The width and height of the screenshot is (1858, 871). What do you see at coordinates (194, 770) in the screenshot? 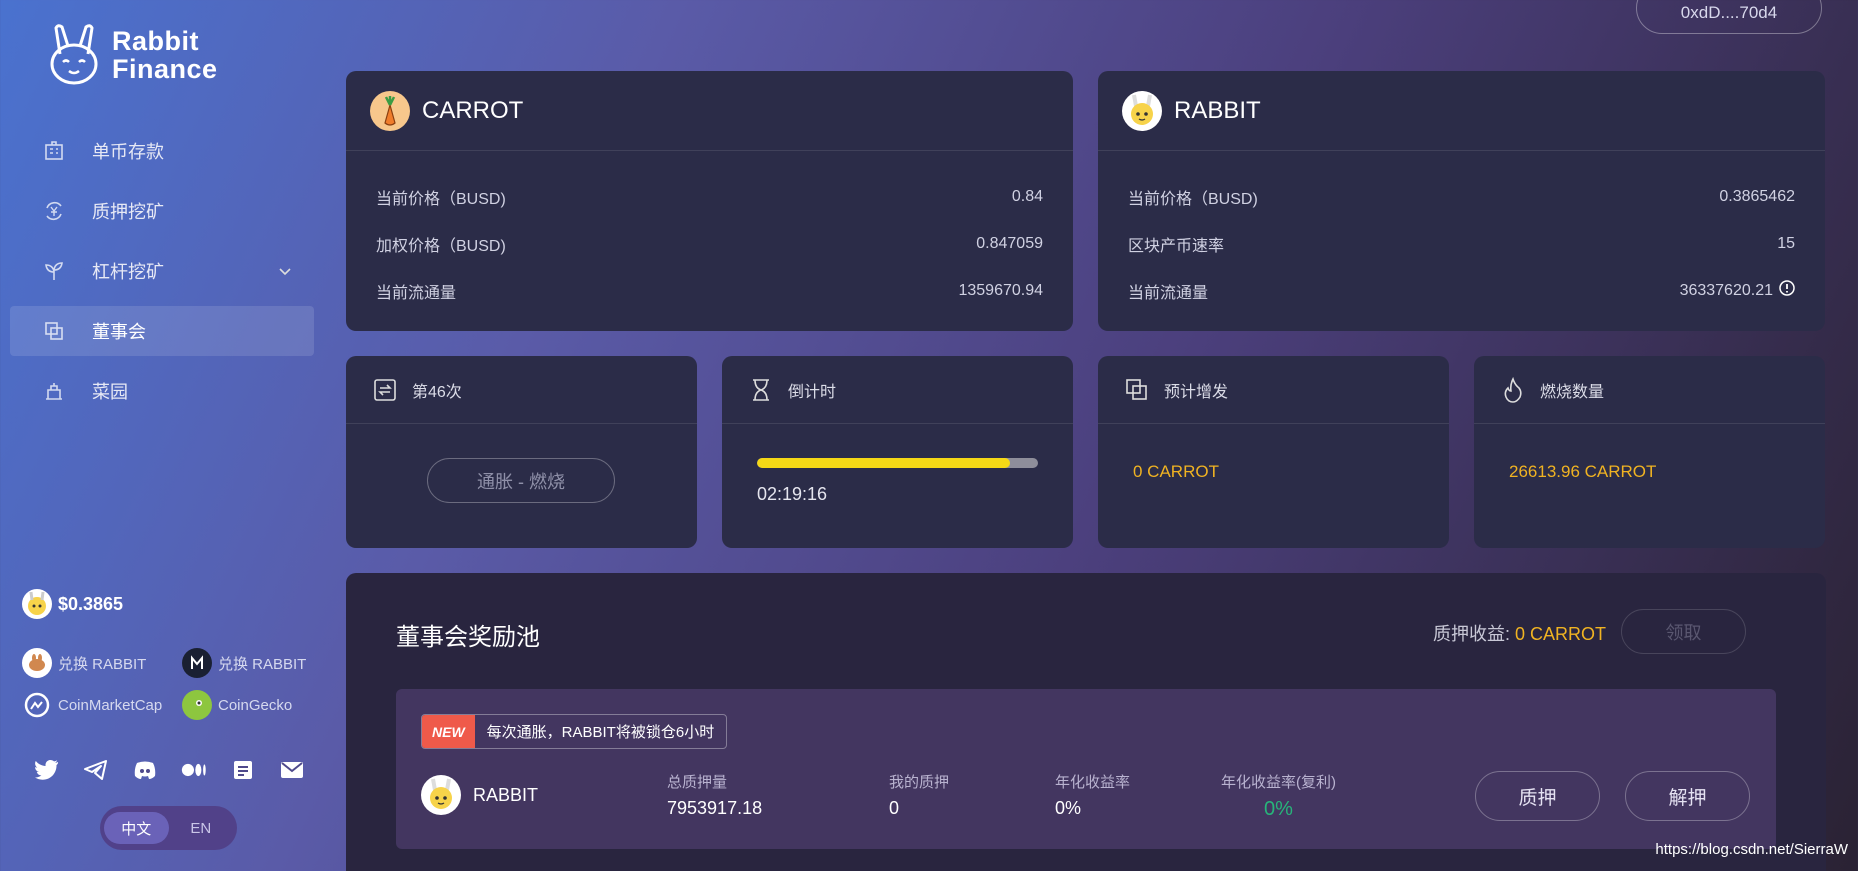
I see `medium-icon` at bounding box center [194, 770].